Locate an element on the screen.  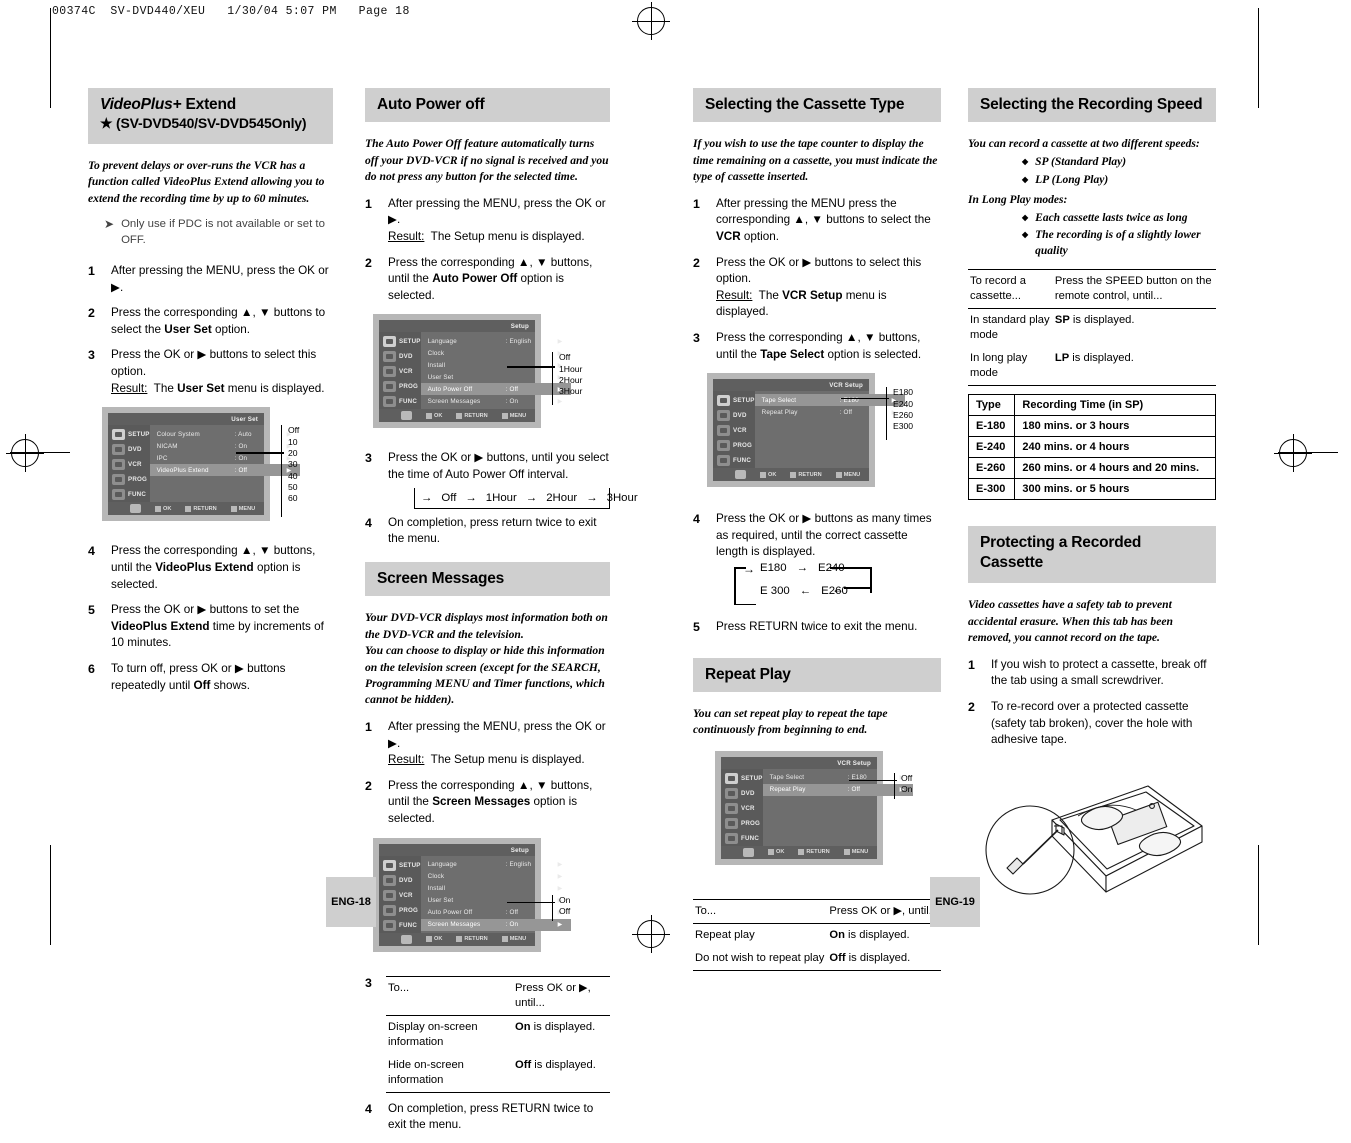
callout-value: E180 is located at coordinates (903, 392).